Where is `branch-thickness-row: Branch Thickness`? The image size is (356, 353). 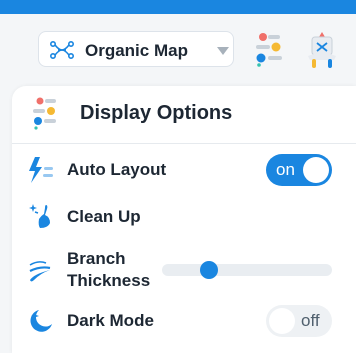
branch-thickness-row: Branch Thickness is located at coordinates (184, 270).